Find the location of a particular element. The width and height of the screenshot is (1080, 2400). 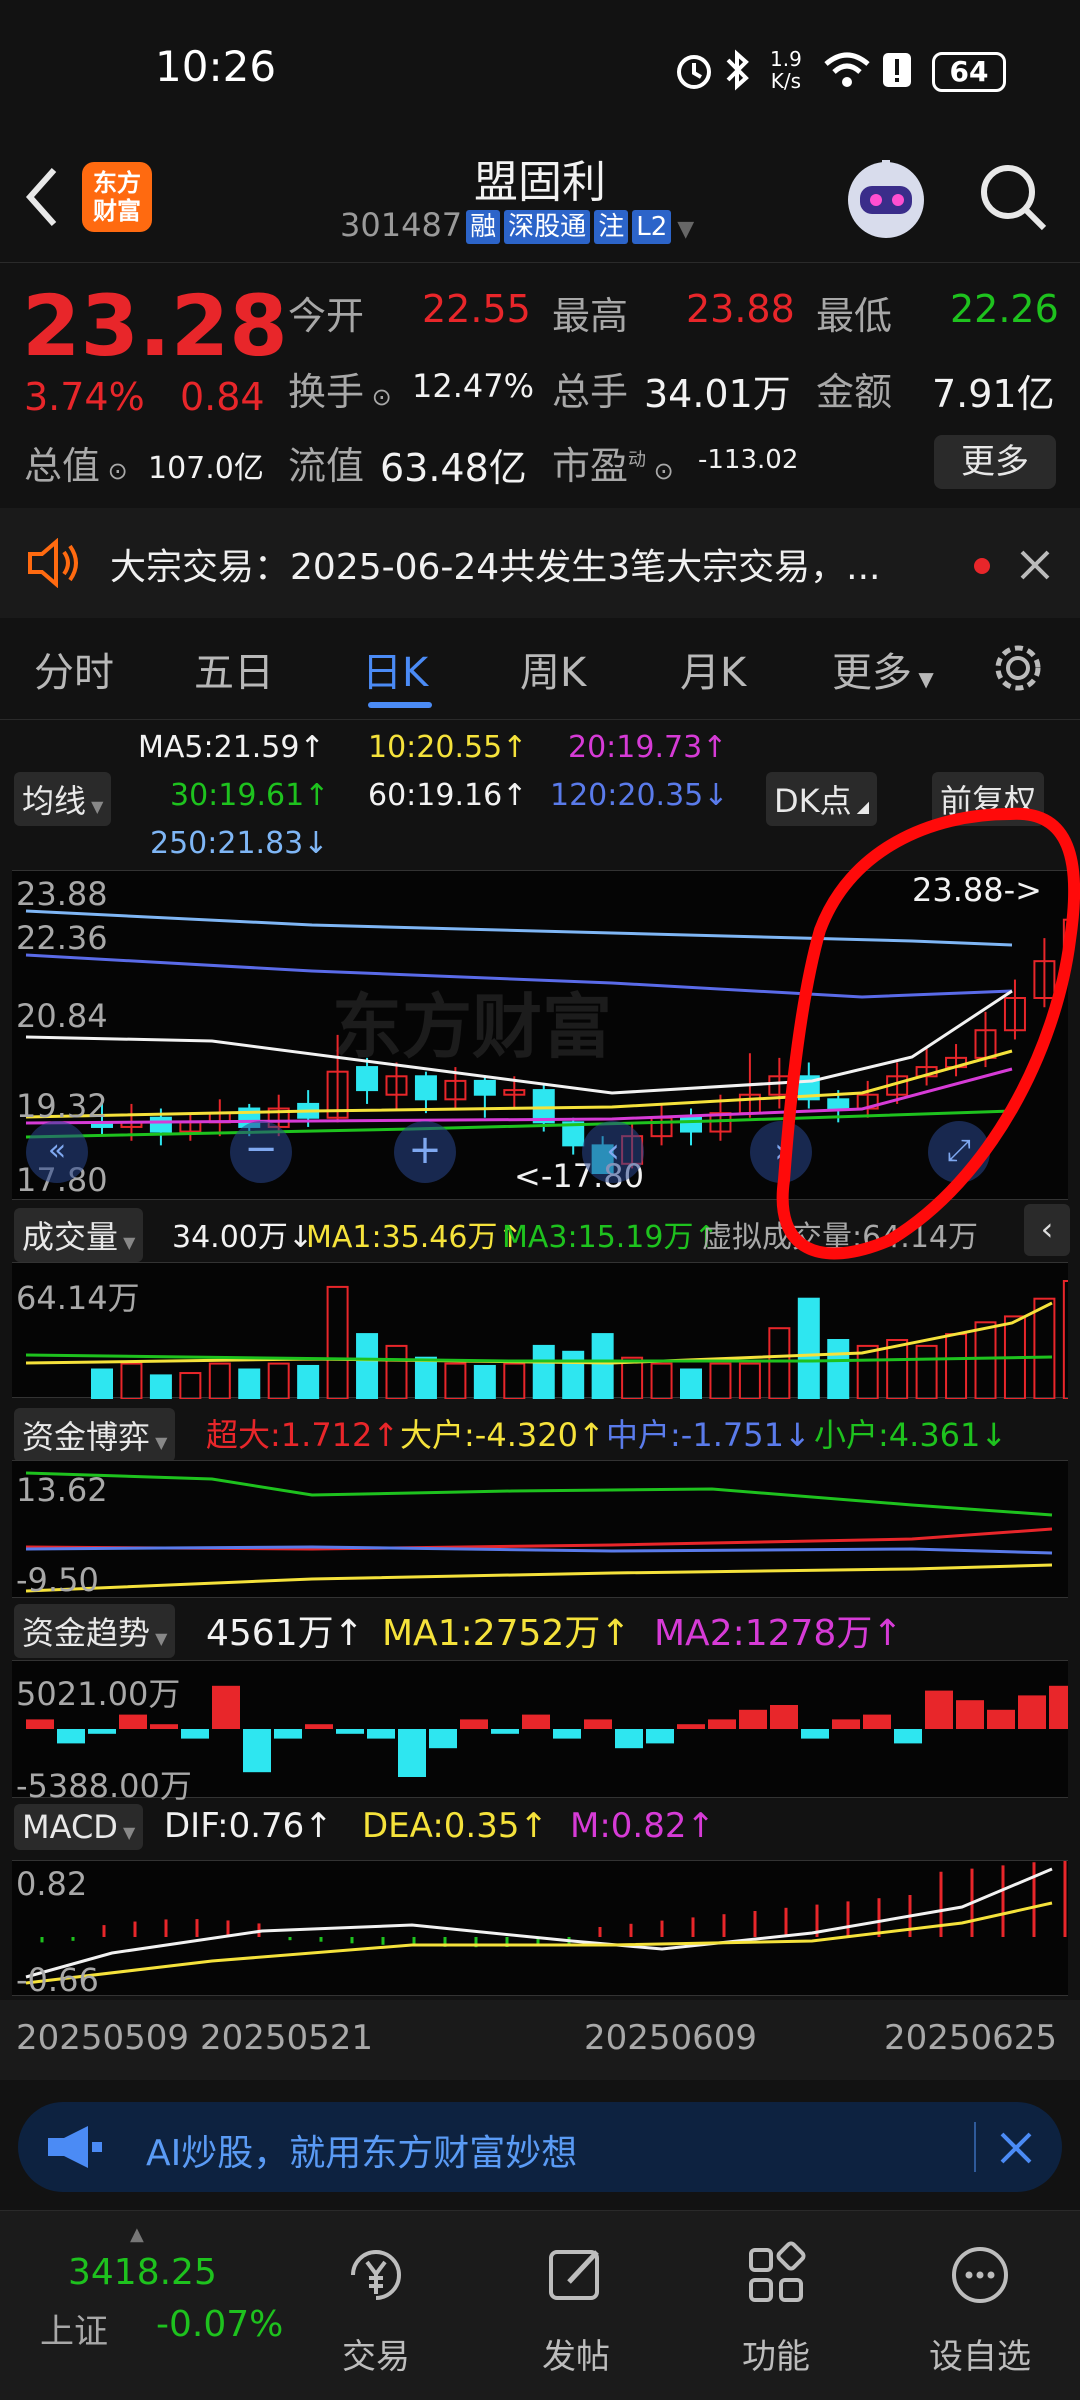

label-market-cap: 总值 ⊙ is located at coordinates (76, 466).